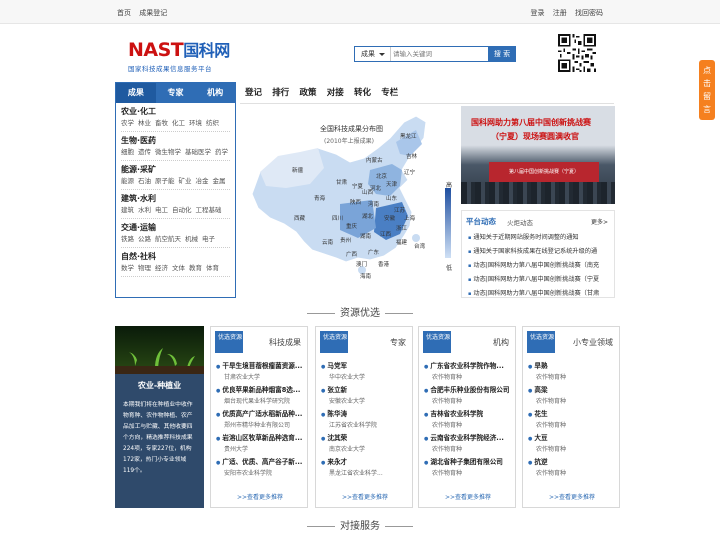 The width and height of the screenshot is (720, 540). I want to click on tab-achievements: 成果, so click(136, 93).